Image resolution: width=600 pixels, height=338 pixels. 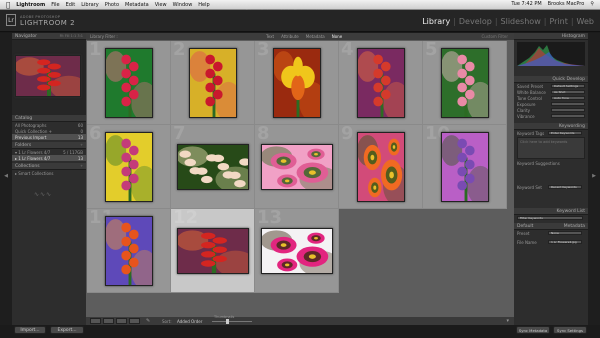 I want to click on survey-view-icon, so click(x=134, y=321).